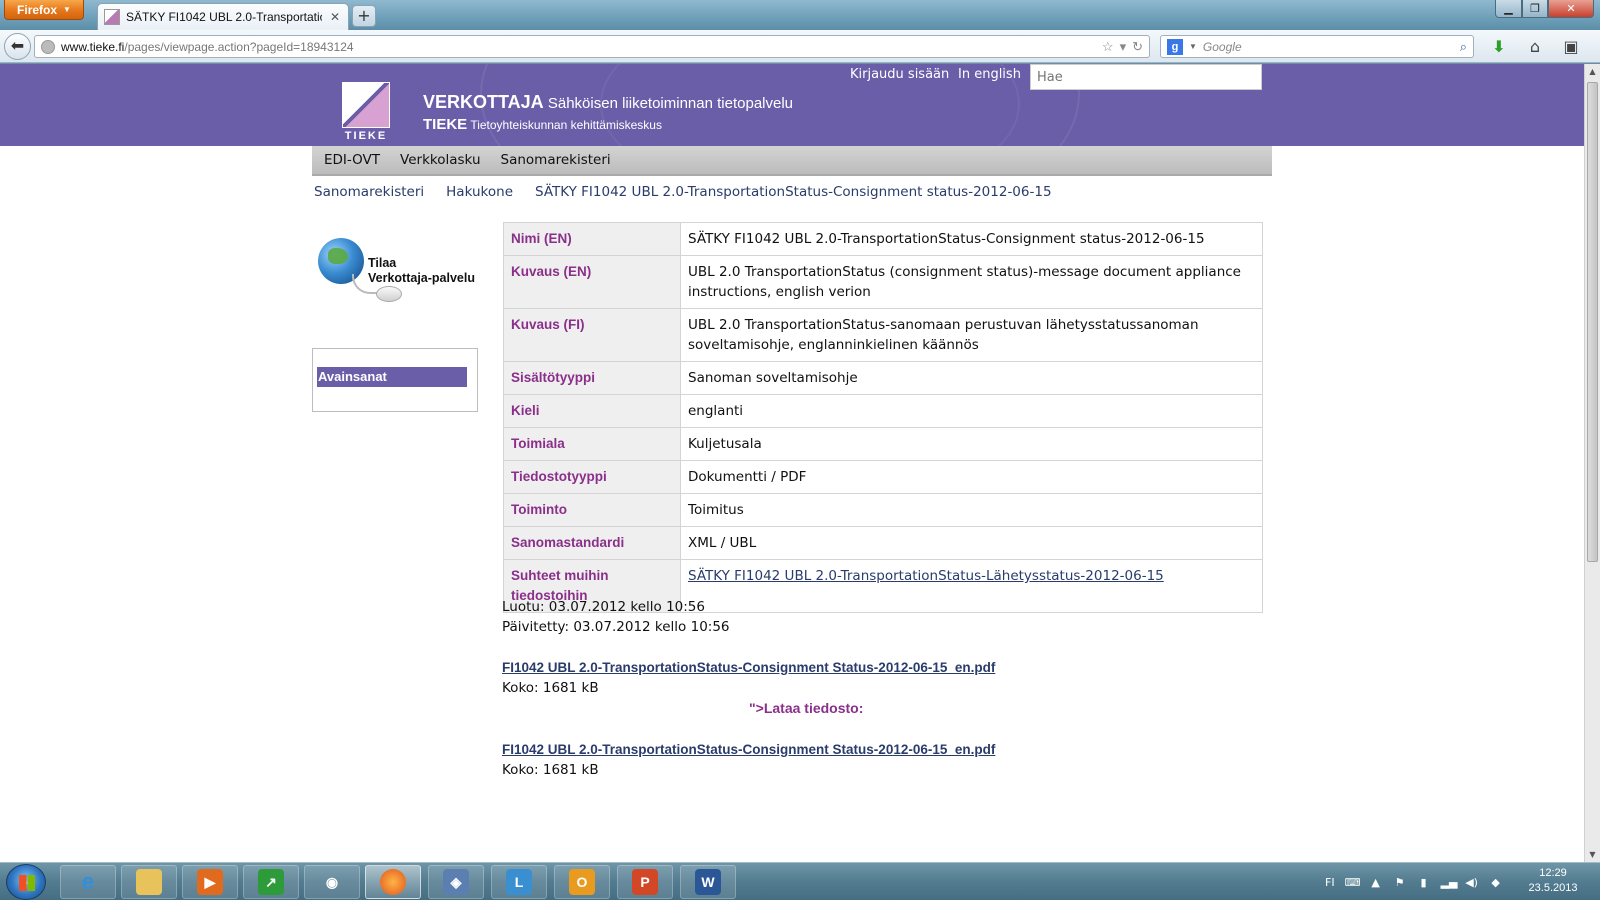  I want to click on metadata-row: Sanomastandardi XML / UBL, so click(883, 543).